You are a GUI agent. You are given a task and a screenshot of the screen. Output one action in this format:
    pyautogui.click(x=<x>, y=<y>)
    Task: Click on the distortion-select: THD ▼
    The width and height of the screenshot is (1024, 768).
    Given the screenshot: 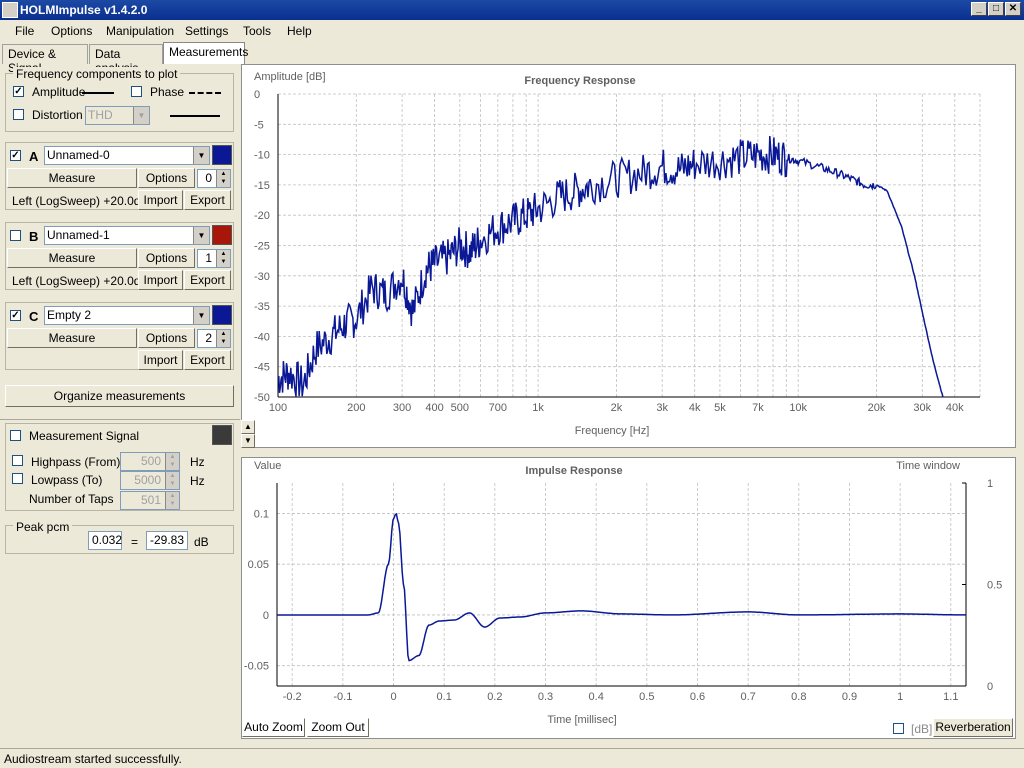 What is the action you would take?
    pyautogui.click(x=117, y=115)
    